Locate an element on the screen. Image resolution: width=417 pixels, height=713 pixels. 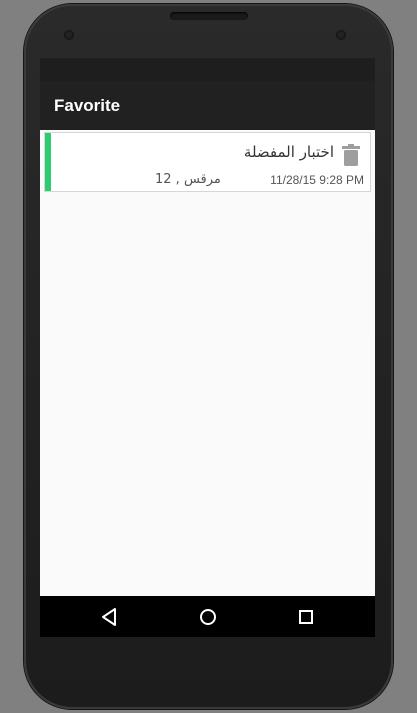
favorite-timestamp: 11/28/15 9:28 PM is located at coordinates (317, 180).